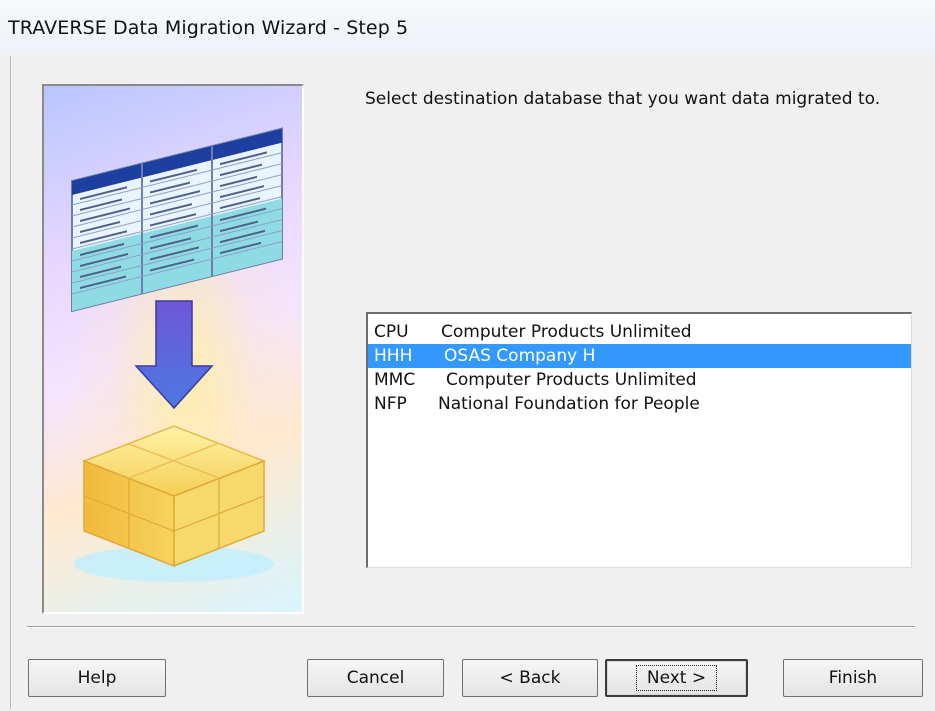 Image resolution: width=935 pixels, height=711 pixels. I want to click on list-item: CPU Computer Products Unlimited, so click(639, 332).